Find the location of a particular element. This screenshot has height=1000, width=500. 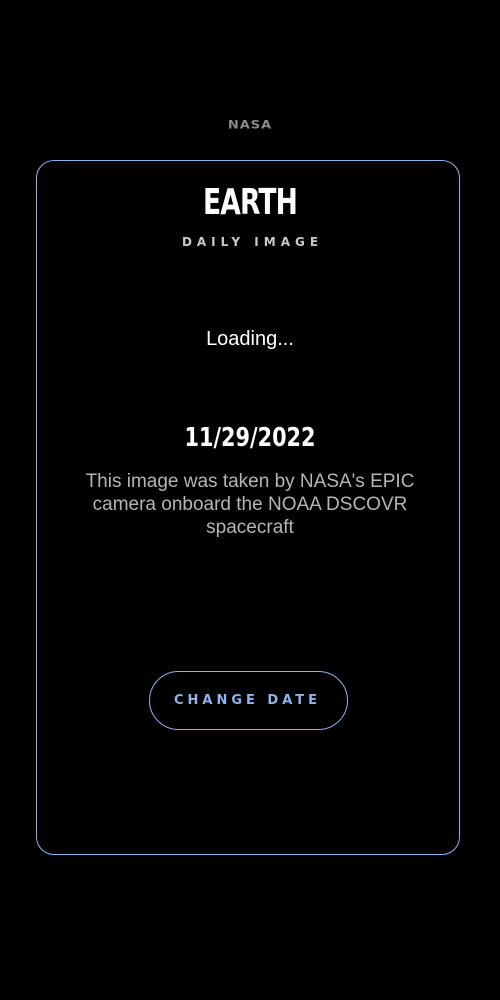

image-date: 11/29/2022 is located at coordinates (250, 438).